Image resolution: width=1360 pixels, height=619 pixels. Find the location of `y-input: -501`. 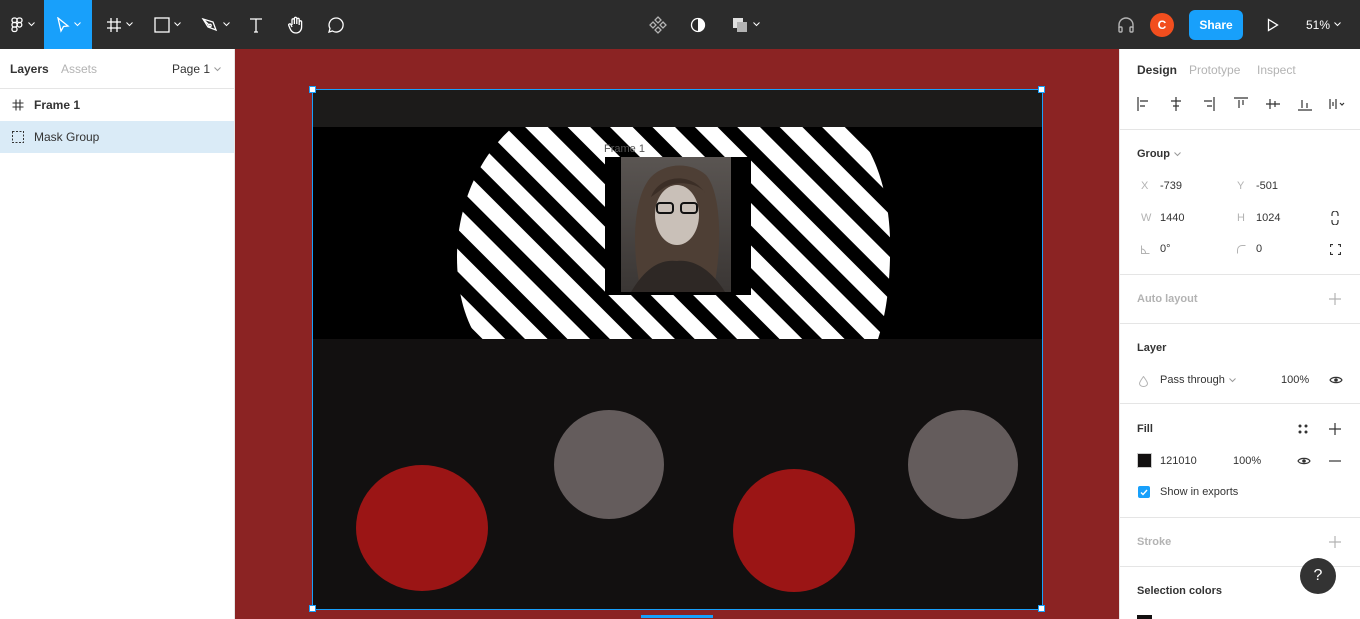

y-input: -501 is located at coordinates (1267, 186).